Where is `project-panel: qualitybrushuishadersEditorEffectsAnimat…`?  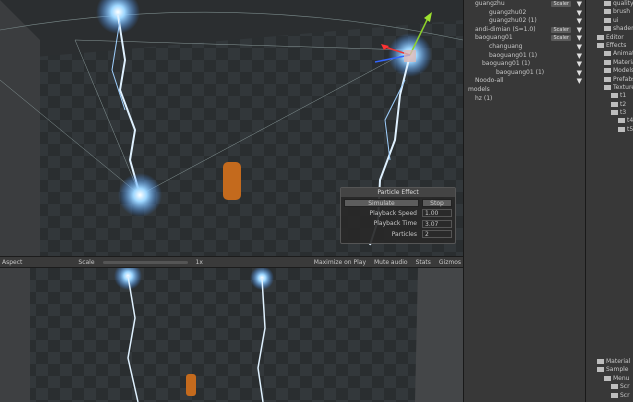 project-panel: qualitybrushuishadersEditorEffectsAnimat… is located at coordinates (609, 201).